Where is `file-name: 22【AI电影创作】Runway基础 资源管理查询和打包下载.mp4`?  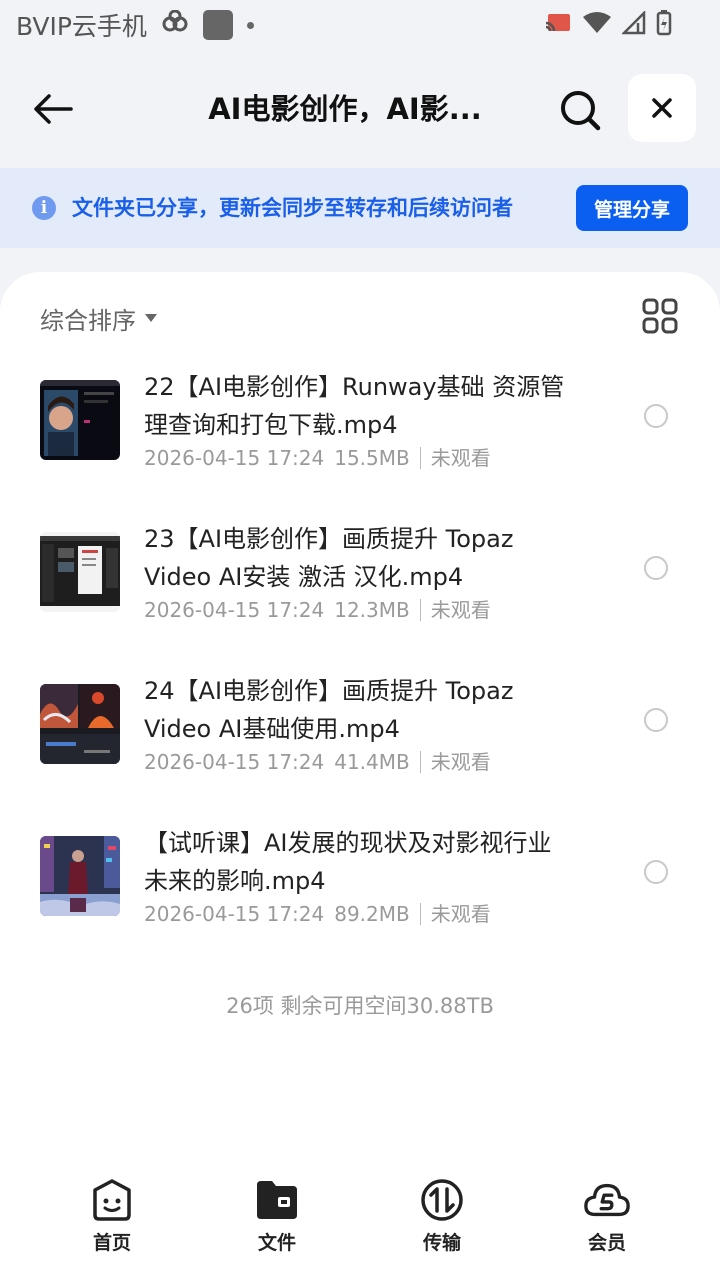 file-name: 22【AI电影创作】Runway基础 资源管理查询和打包下载.mp4 is located at coordinates (354, 406).